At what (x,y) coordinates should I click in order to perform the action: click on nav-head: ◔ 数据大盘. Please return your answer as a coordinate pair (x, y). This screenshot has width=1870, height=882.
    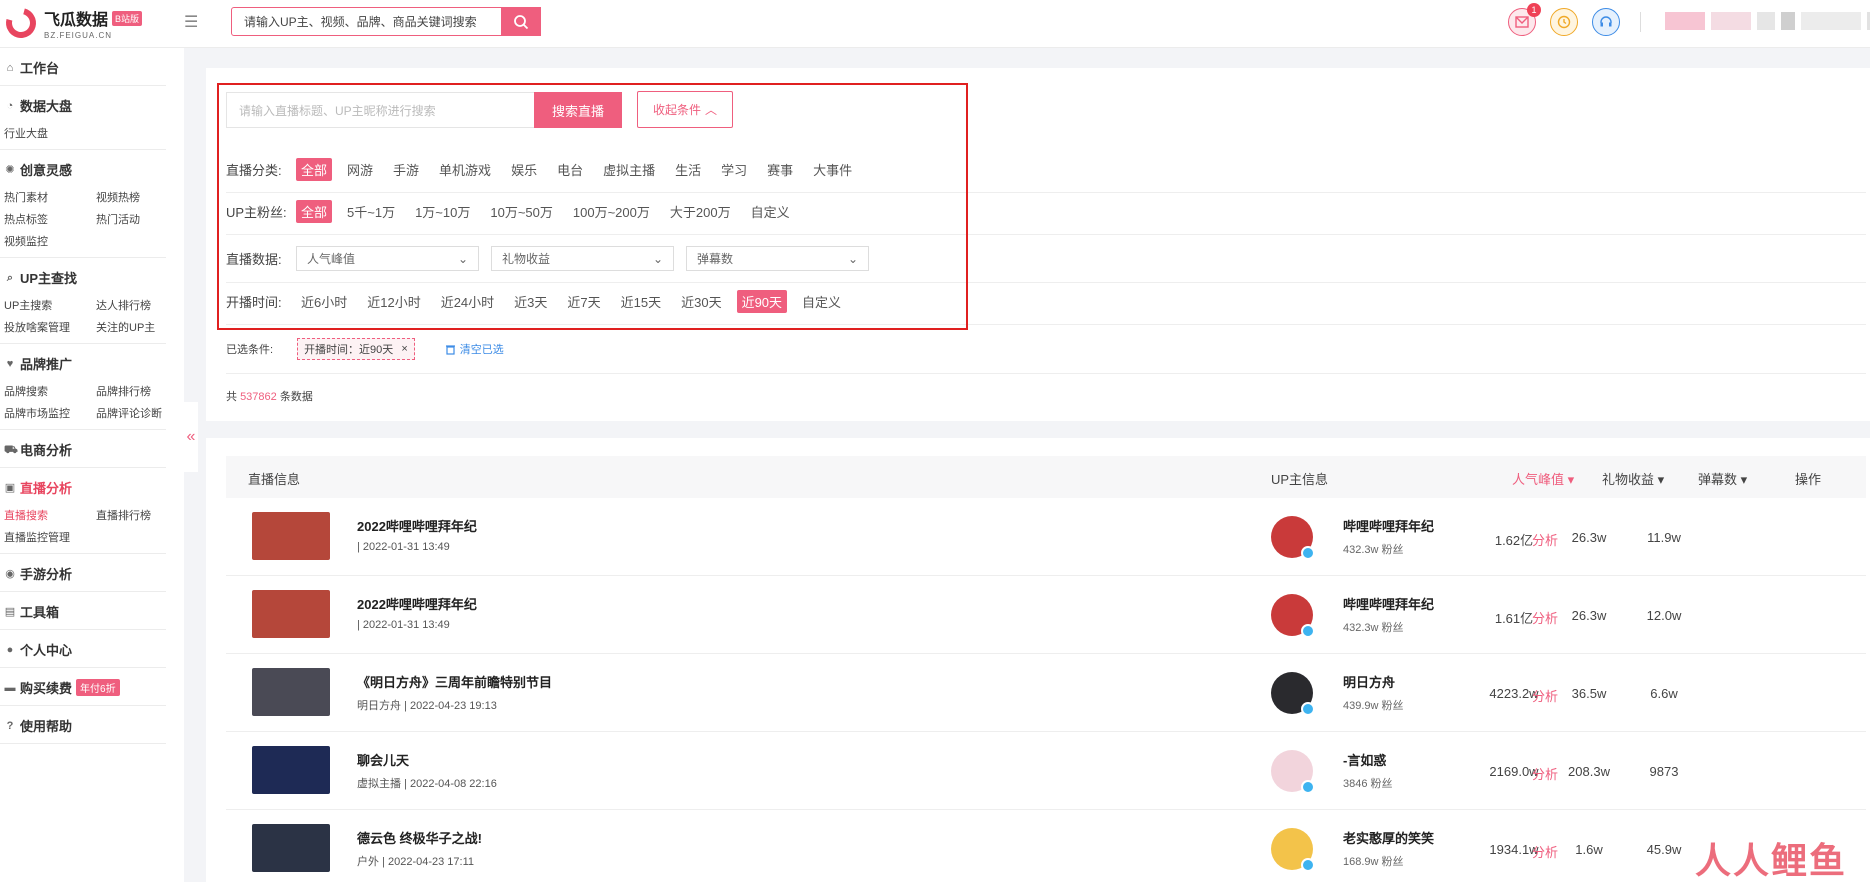
    Looking at the image, I should click on (85, 105).